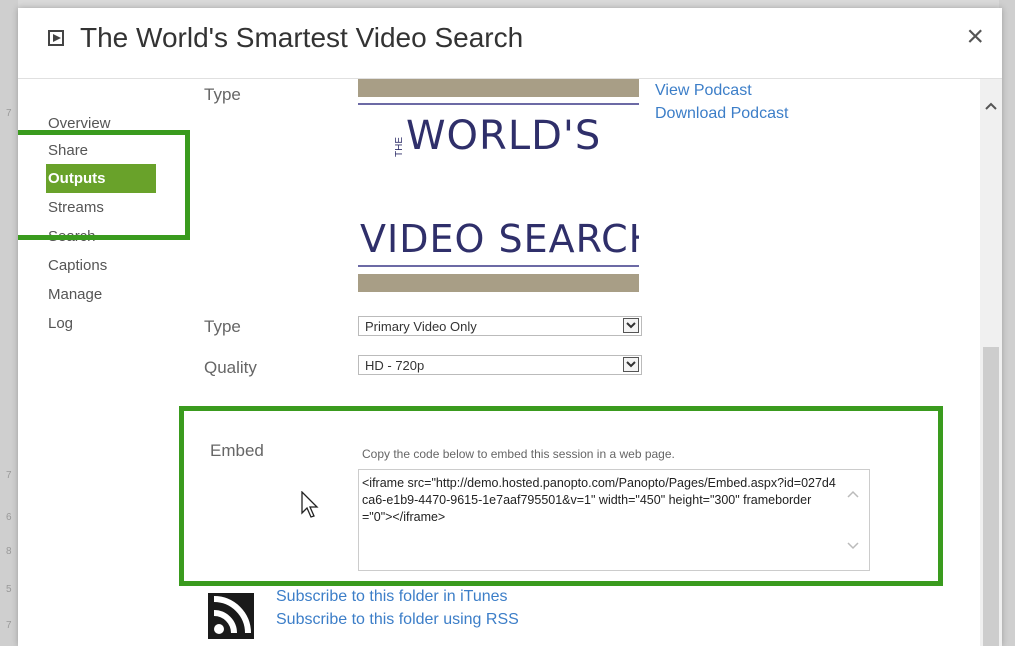  I want to click on subscribe-rss-link: Subscribe to this folder using RSS, so click(397, 620).